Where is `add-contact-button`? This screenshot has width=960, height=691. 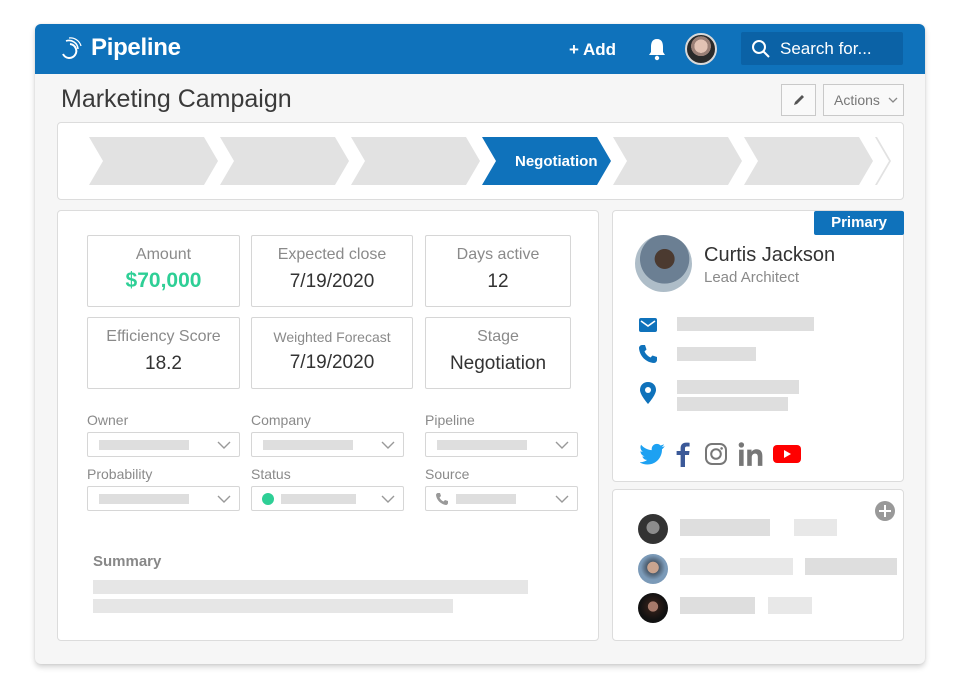
add-contact-button is located at coordinates (885, 511).